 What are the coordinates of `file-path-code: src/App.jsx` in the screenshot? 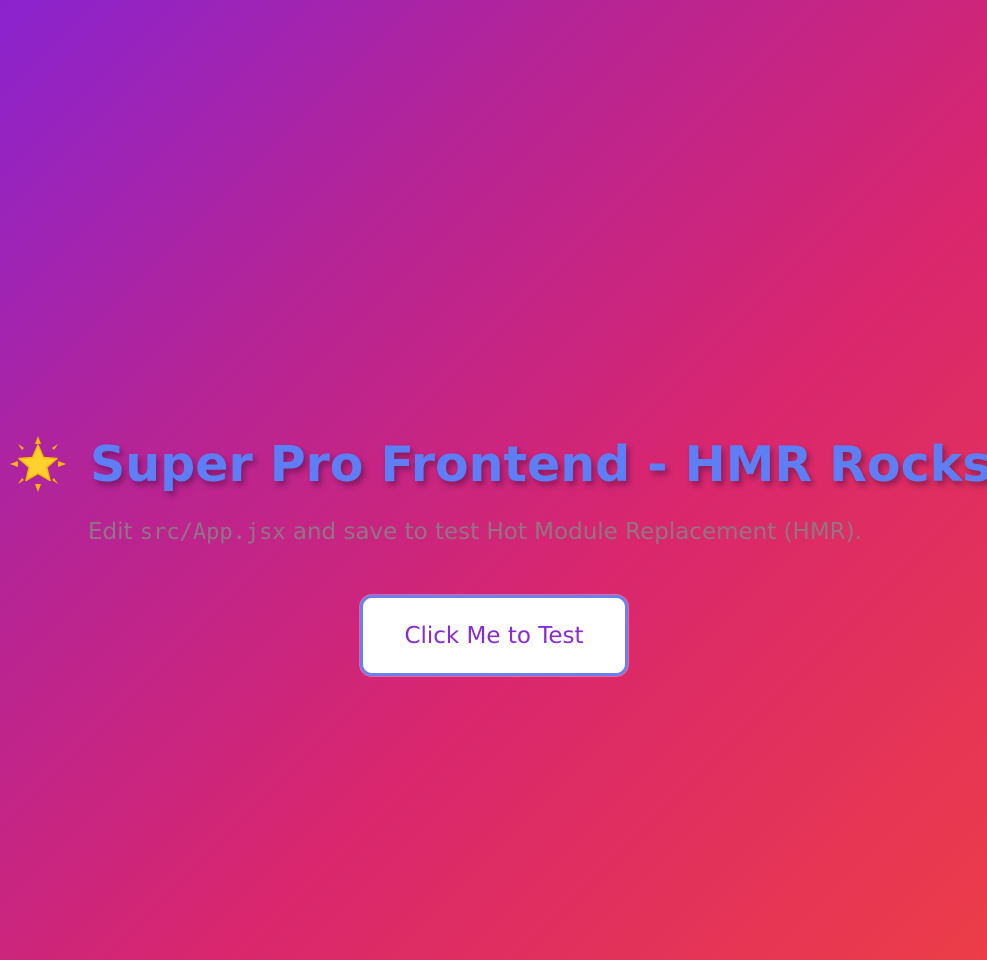 It's located at (212, 532).